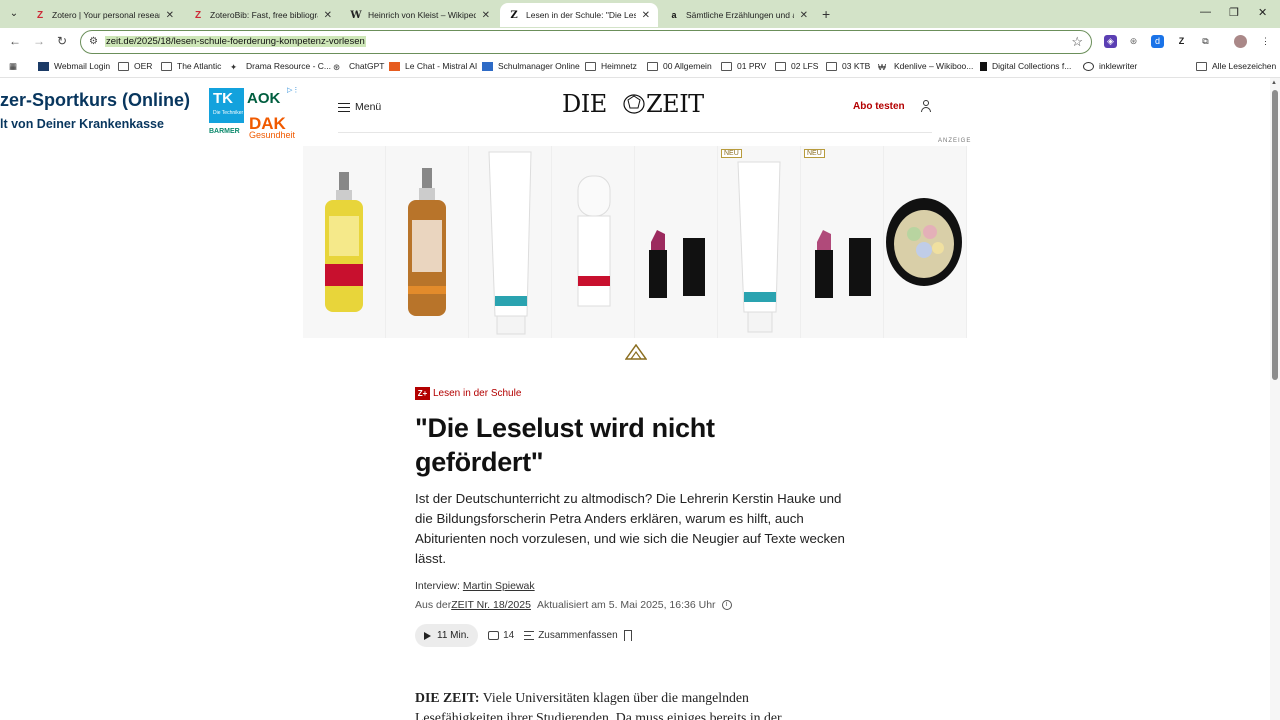 The image size is (1280, 720). I want to click on schulmanager-icon, so click(487, 66).